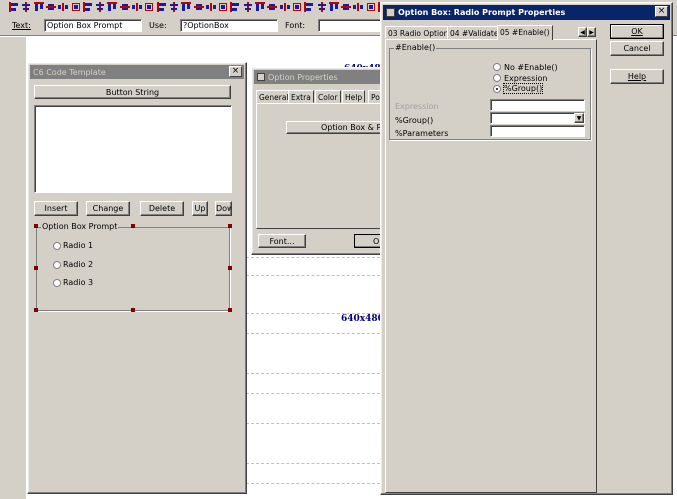 The width and height of the screenshot is (677, 499). I want to click on option-properties-titlebar: Option Properties, so click(321, 77).